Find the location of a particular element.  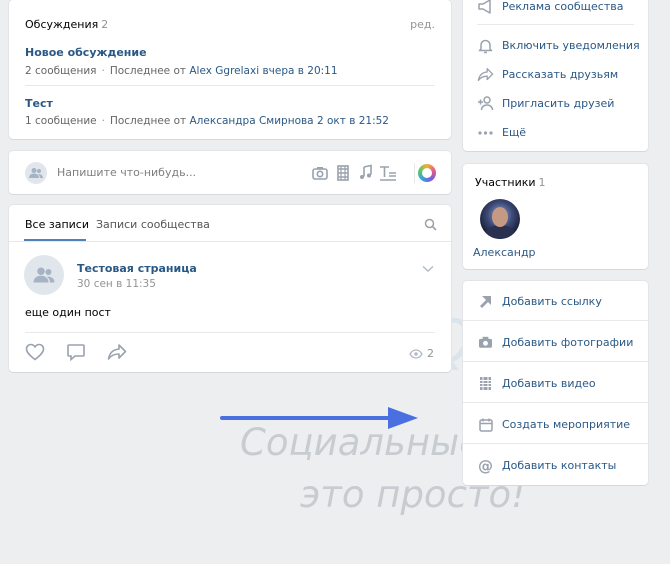

tell-friends-item: Рассказать друзьям is located at coordinates (547, 74).